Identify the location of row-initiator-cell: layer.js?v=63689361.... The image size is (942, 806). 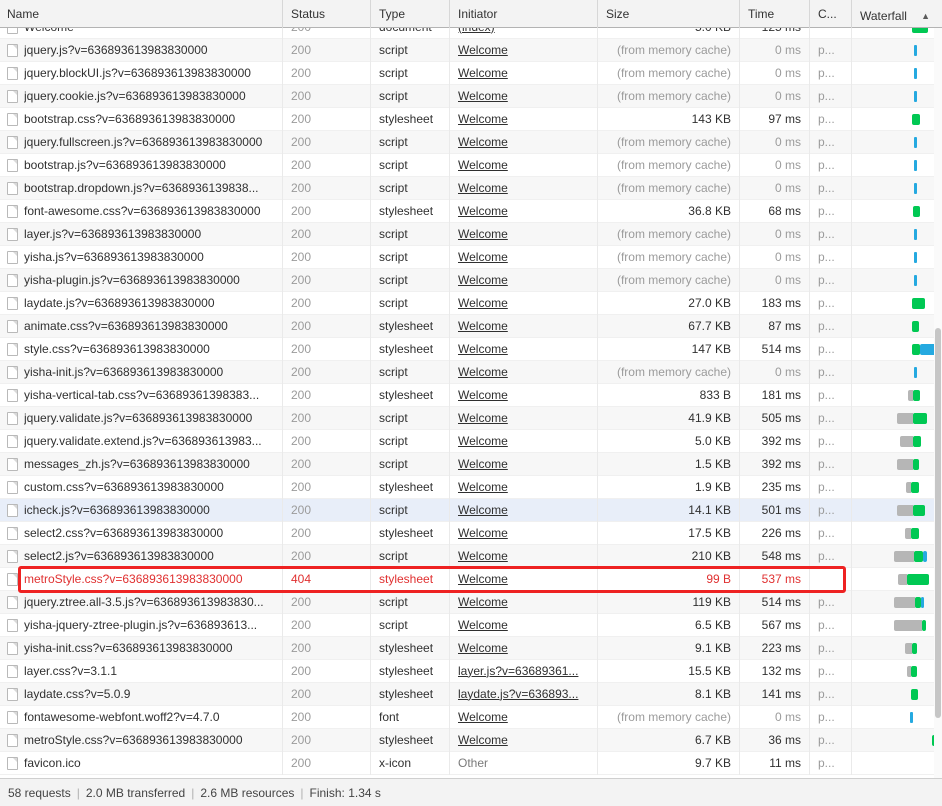
(524, 671).